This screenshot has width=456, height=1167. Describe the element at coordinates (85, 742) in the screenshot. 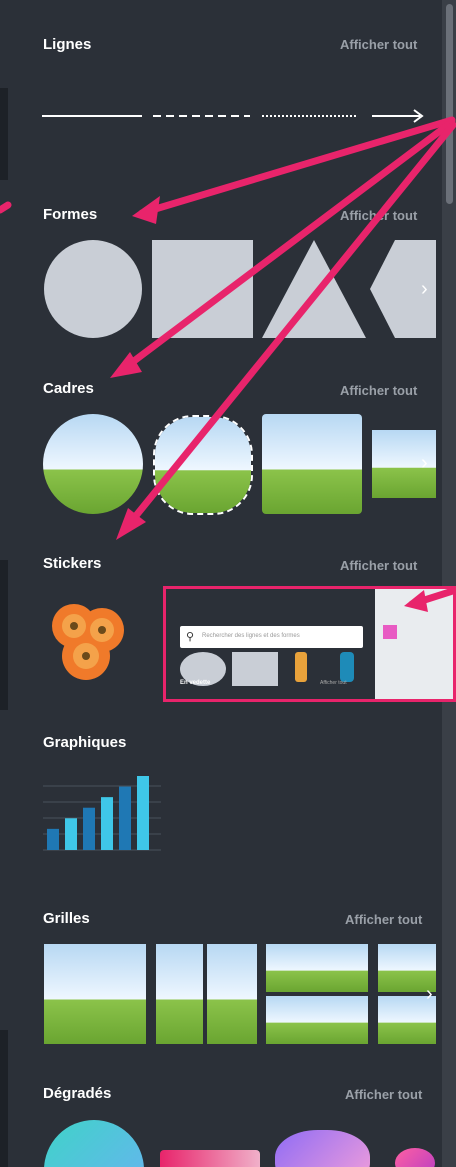

I see `section-title-charts: Graphiques` at that location.